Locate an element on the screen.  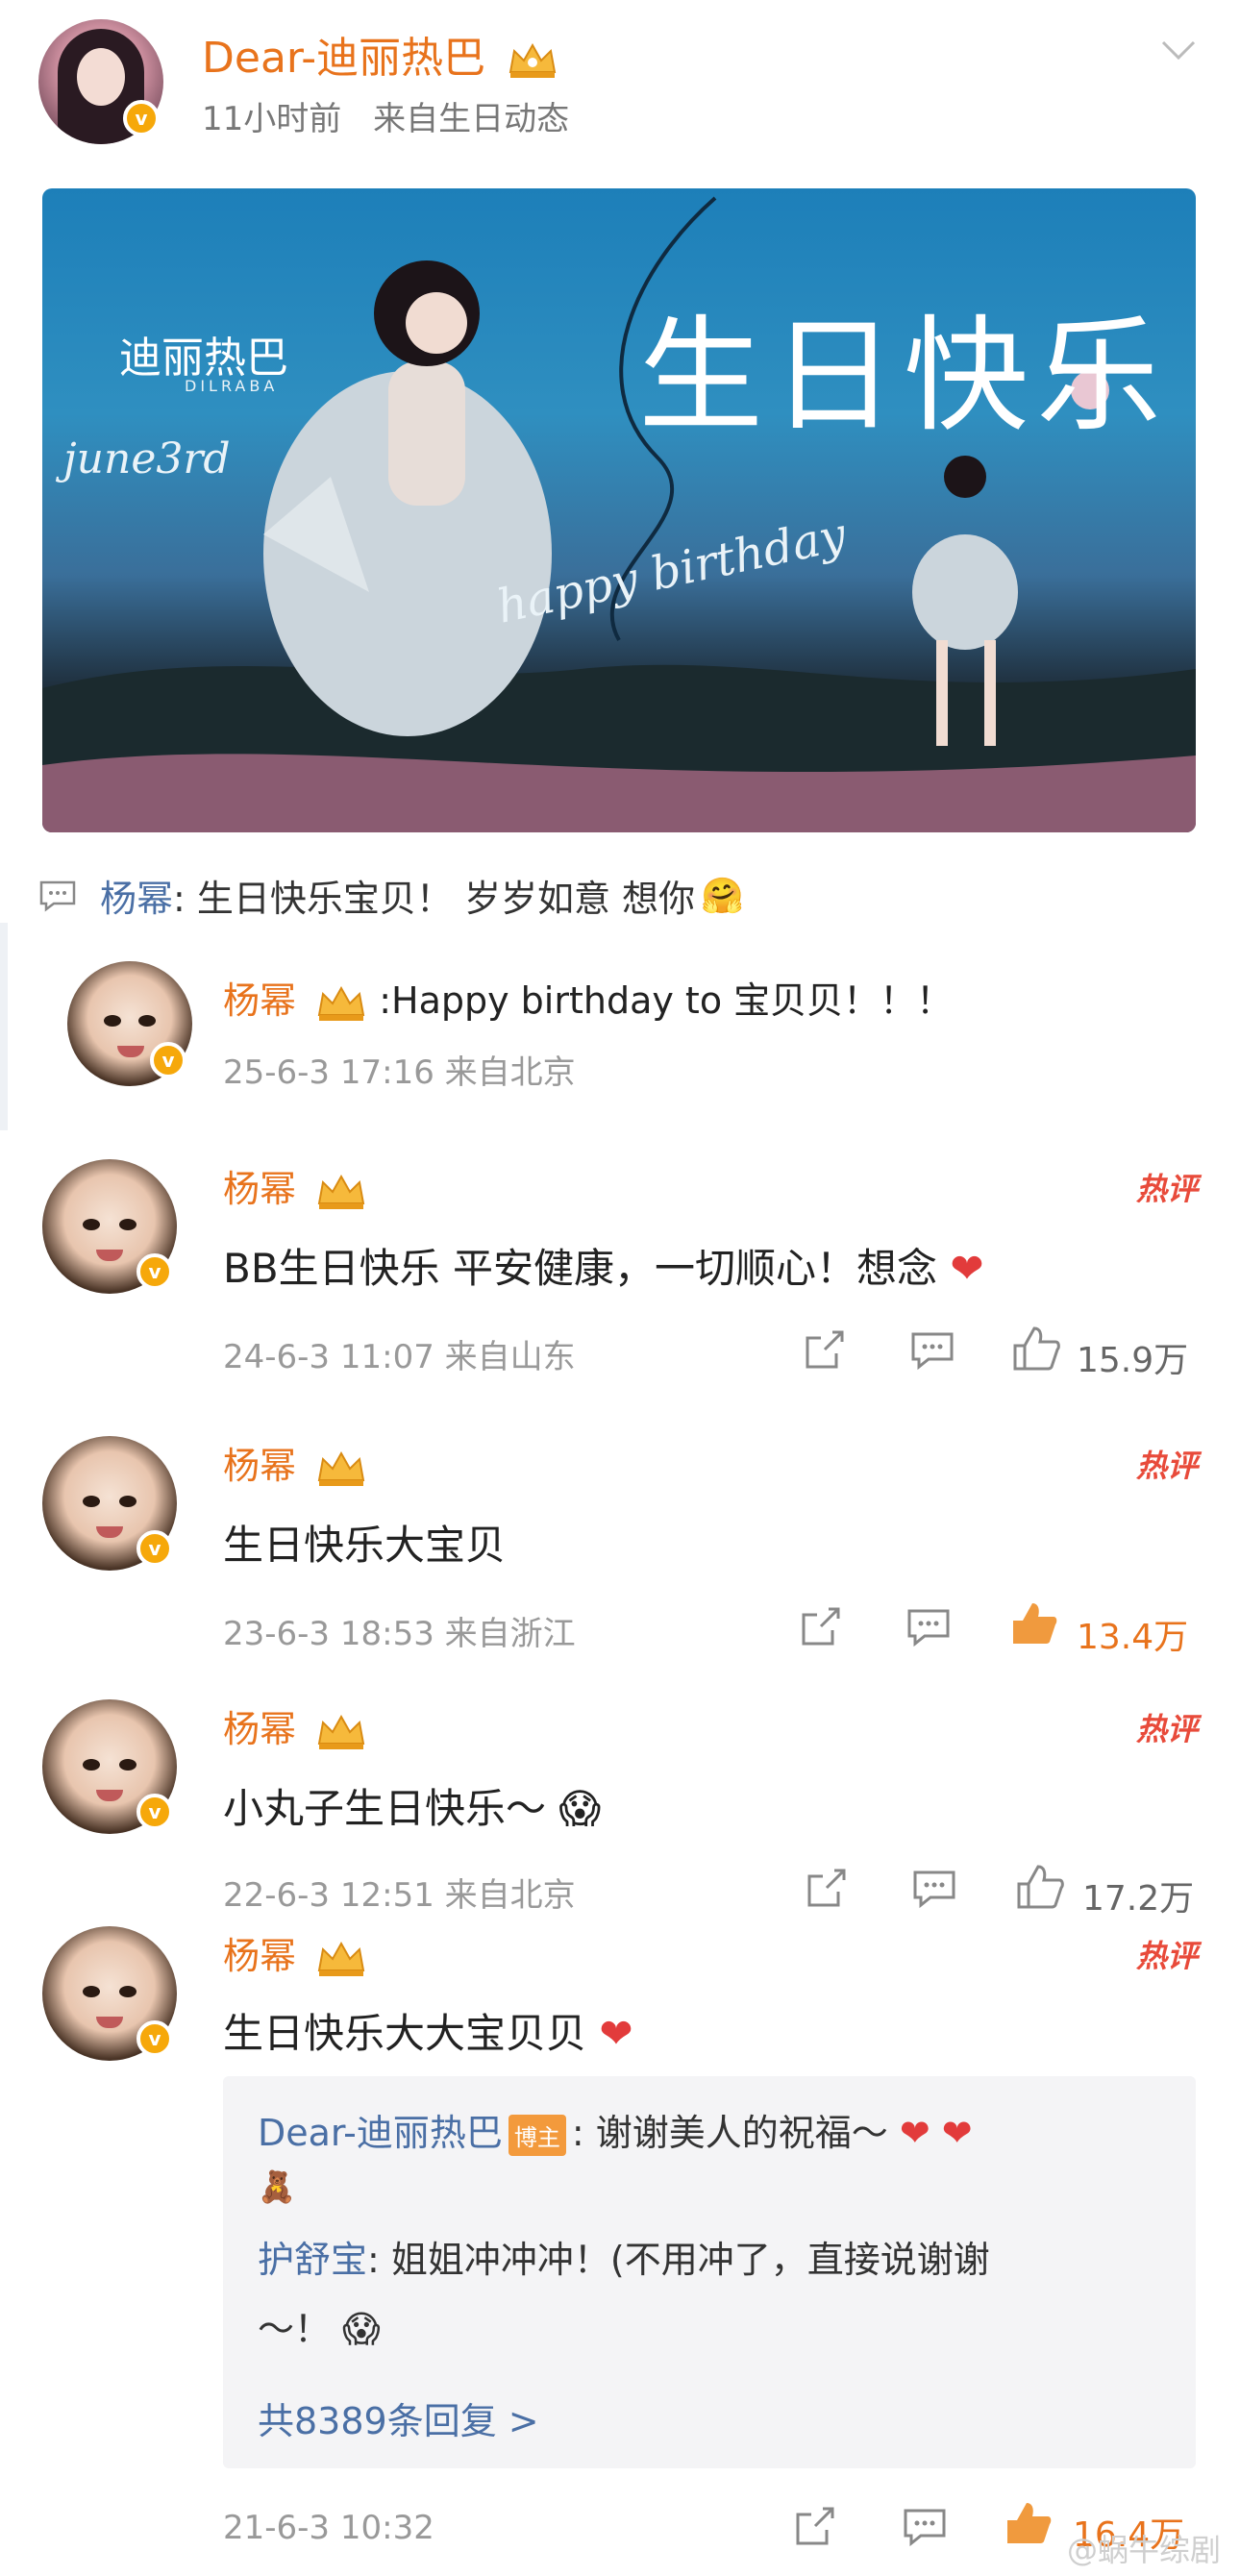
comment-text-body: 生日快乐大大宝贝贝 is located at coordinates (405, 2033).